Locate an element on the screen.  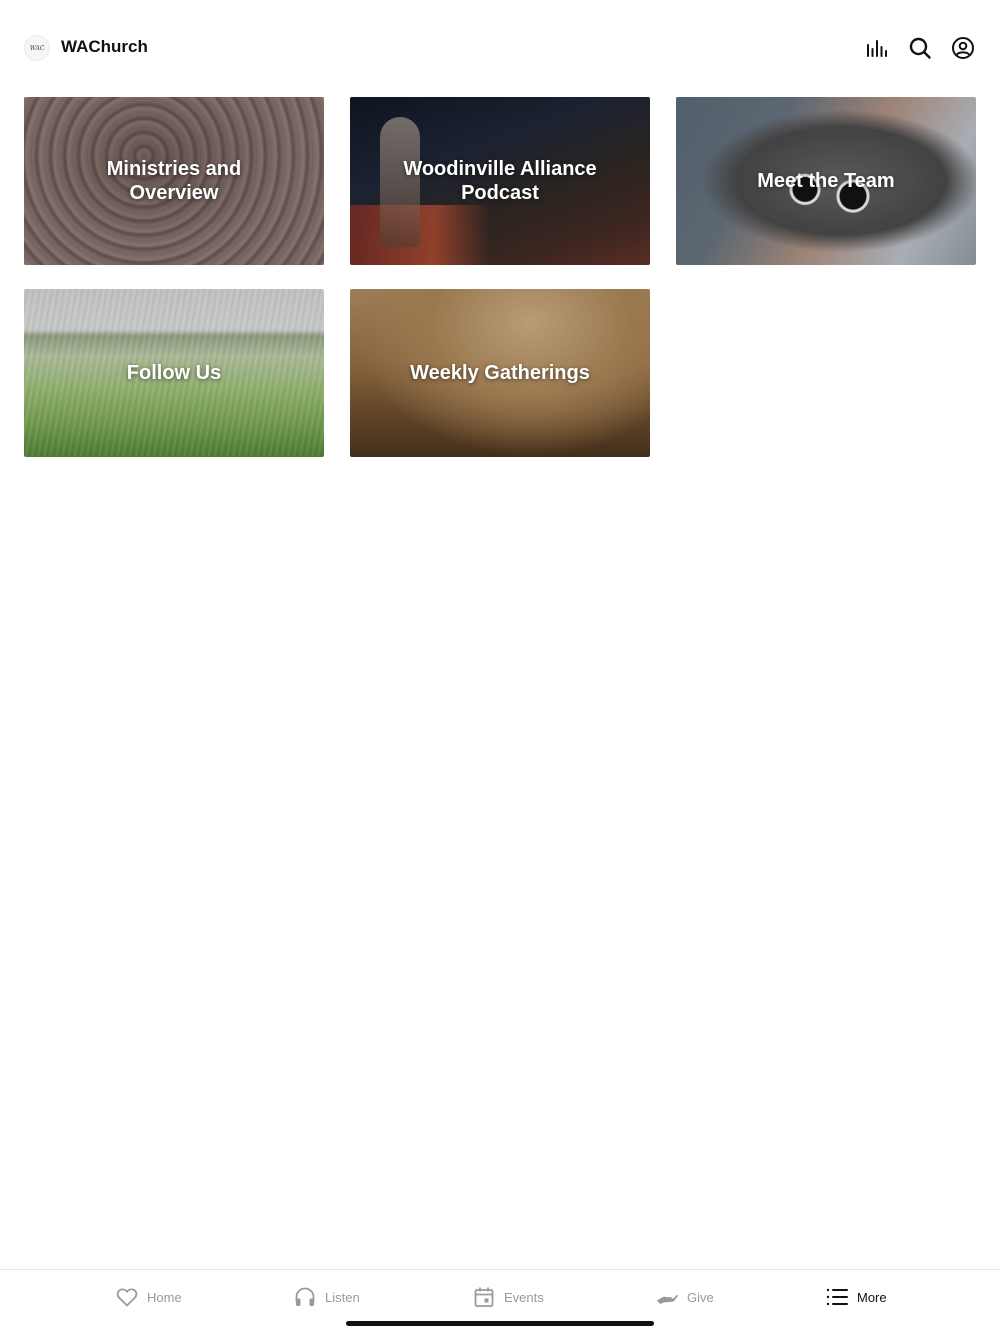
tab-home: Home is located at coordinates (148, 1297).